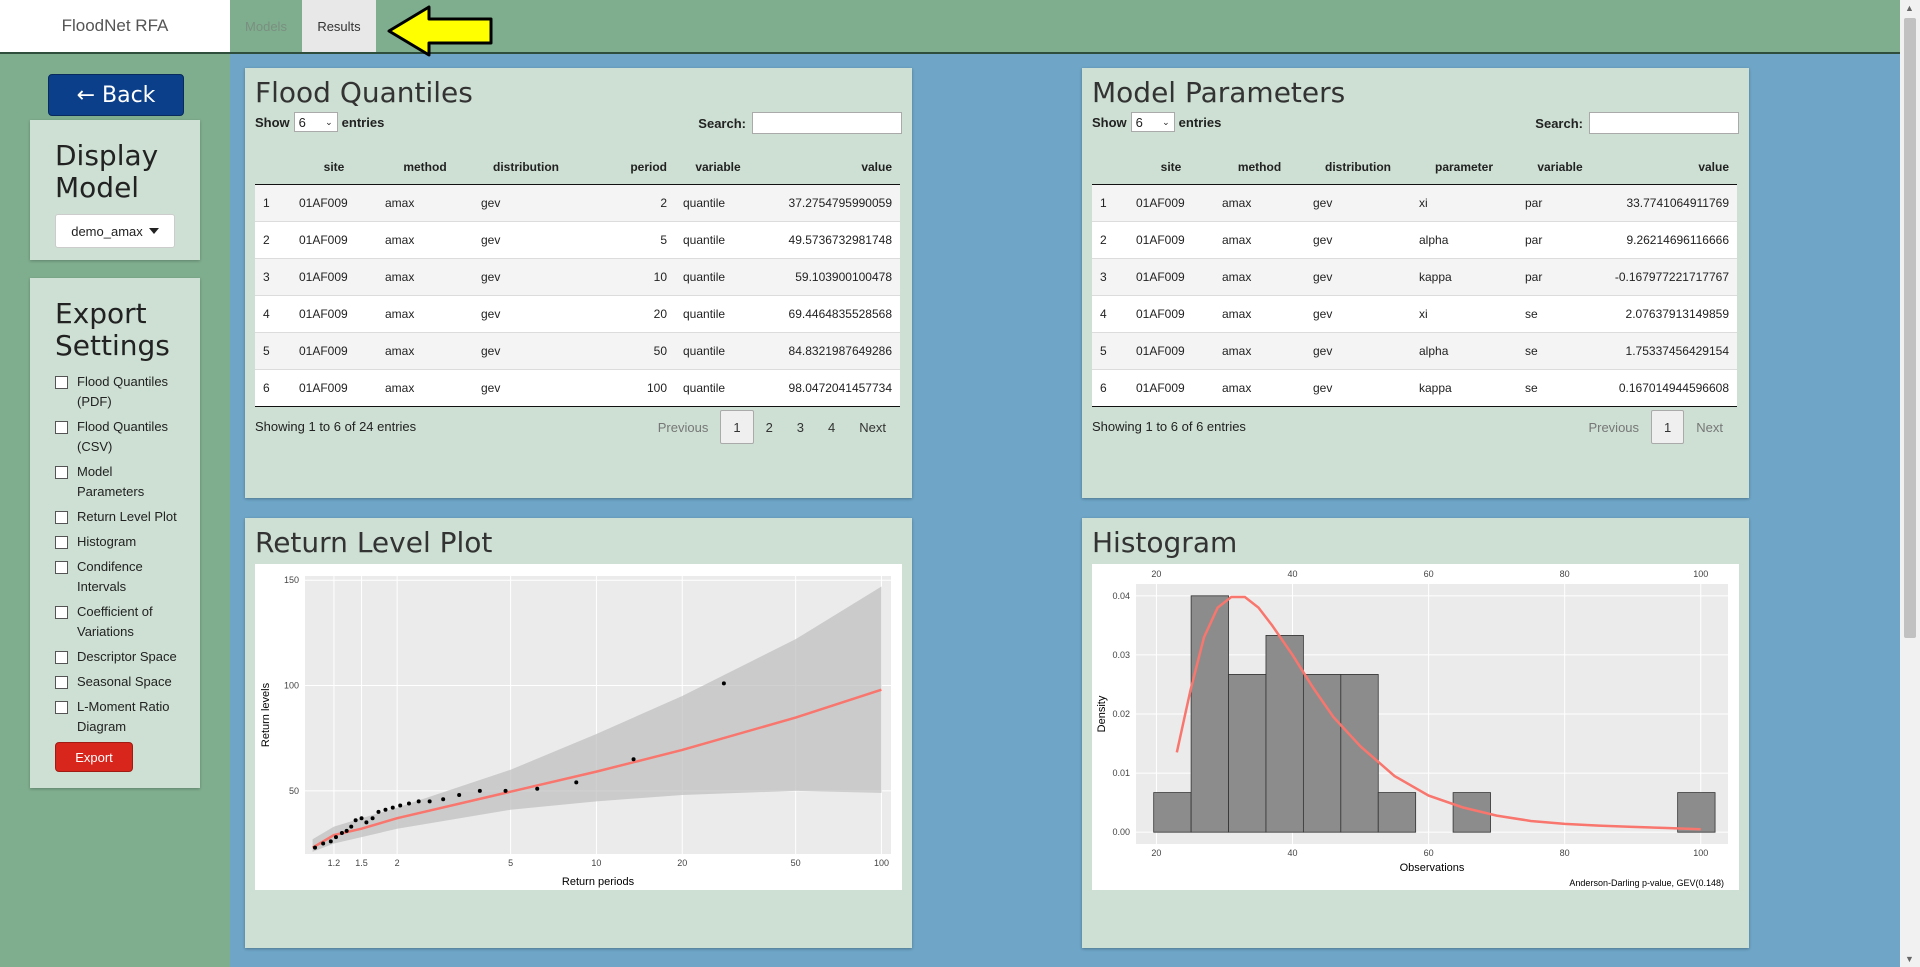 The width and height of the screenshot is (1920, 967). Describe the element at coordinates (116, 95) in the screenshot. I see `back-button: ← Back` at that location.